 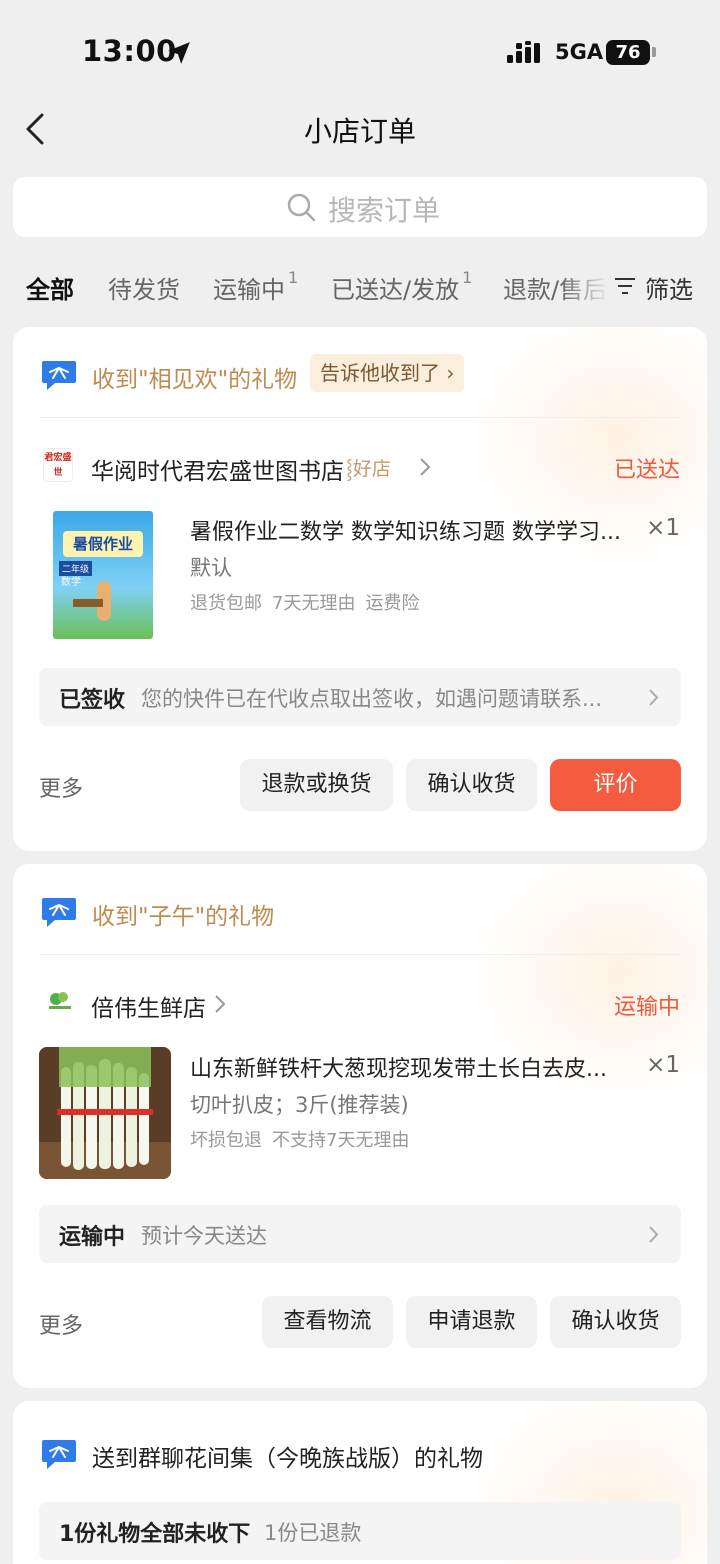 What do you see at coordinates (654, 52) in the screenshot?
I see `battery-cap` at bounding box center [654, 52].